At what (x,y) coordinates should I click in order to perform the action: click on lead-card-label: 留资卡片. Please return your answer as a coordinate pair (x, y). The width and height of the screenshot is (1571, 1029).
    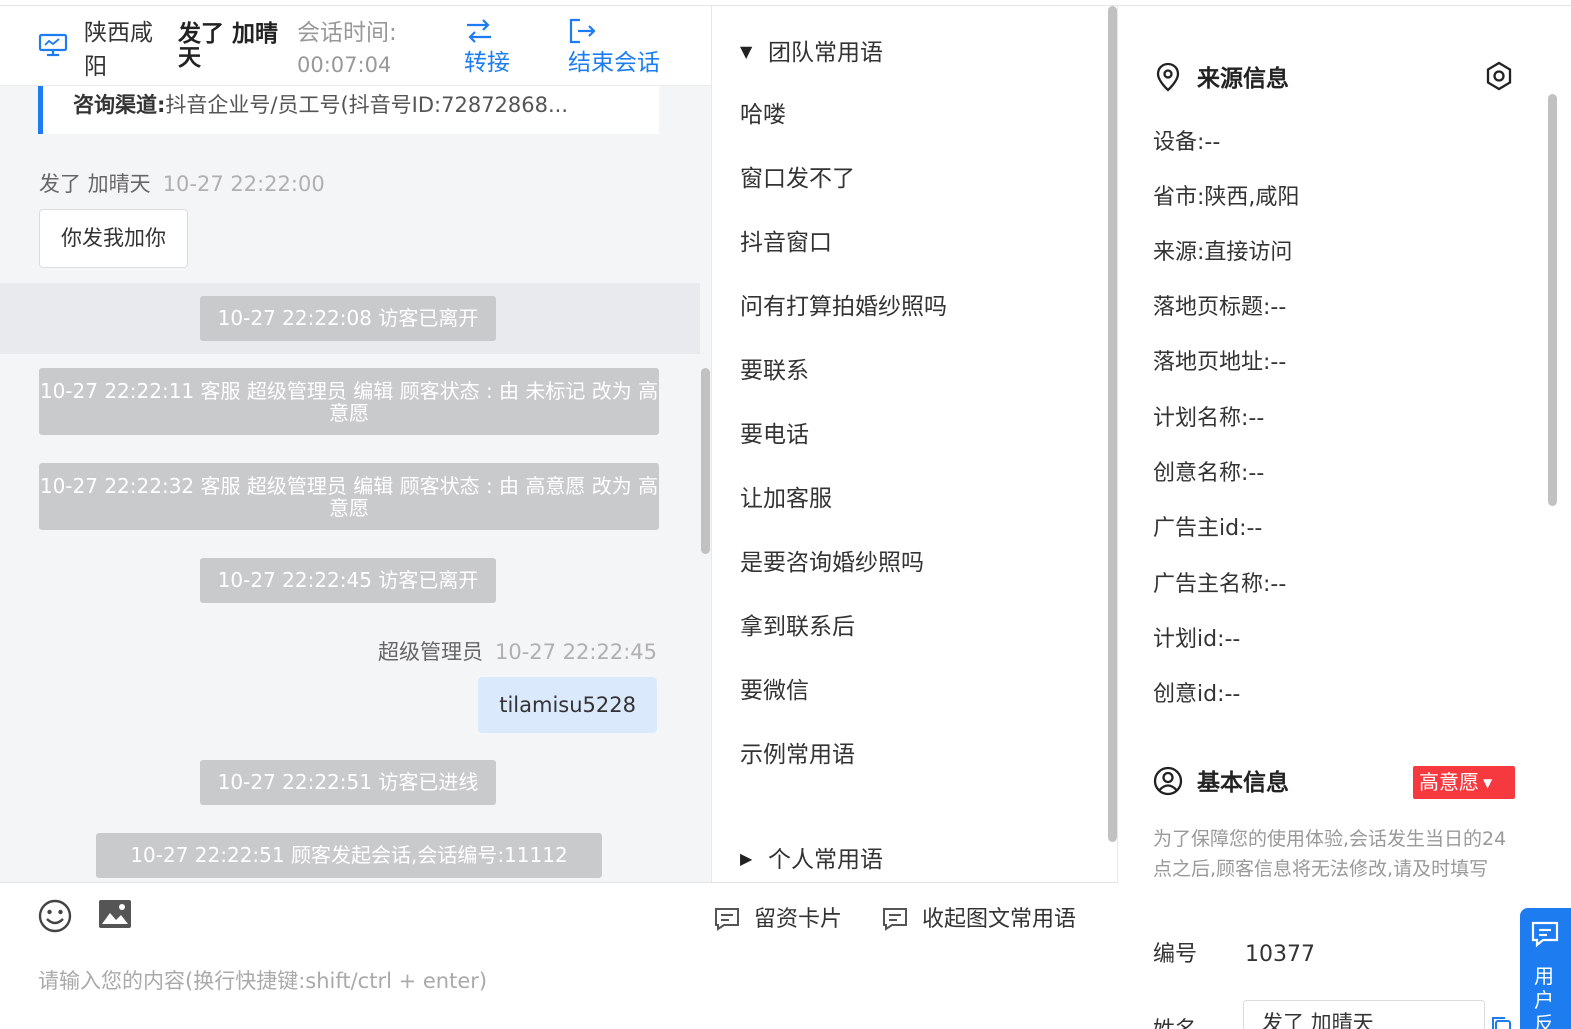
    Looking at the image, I should click on (798, 919).